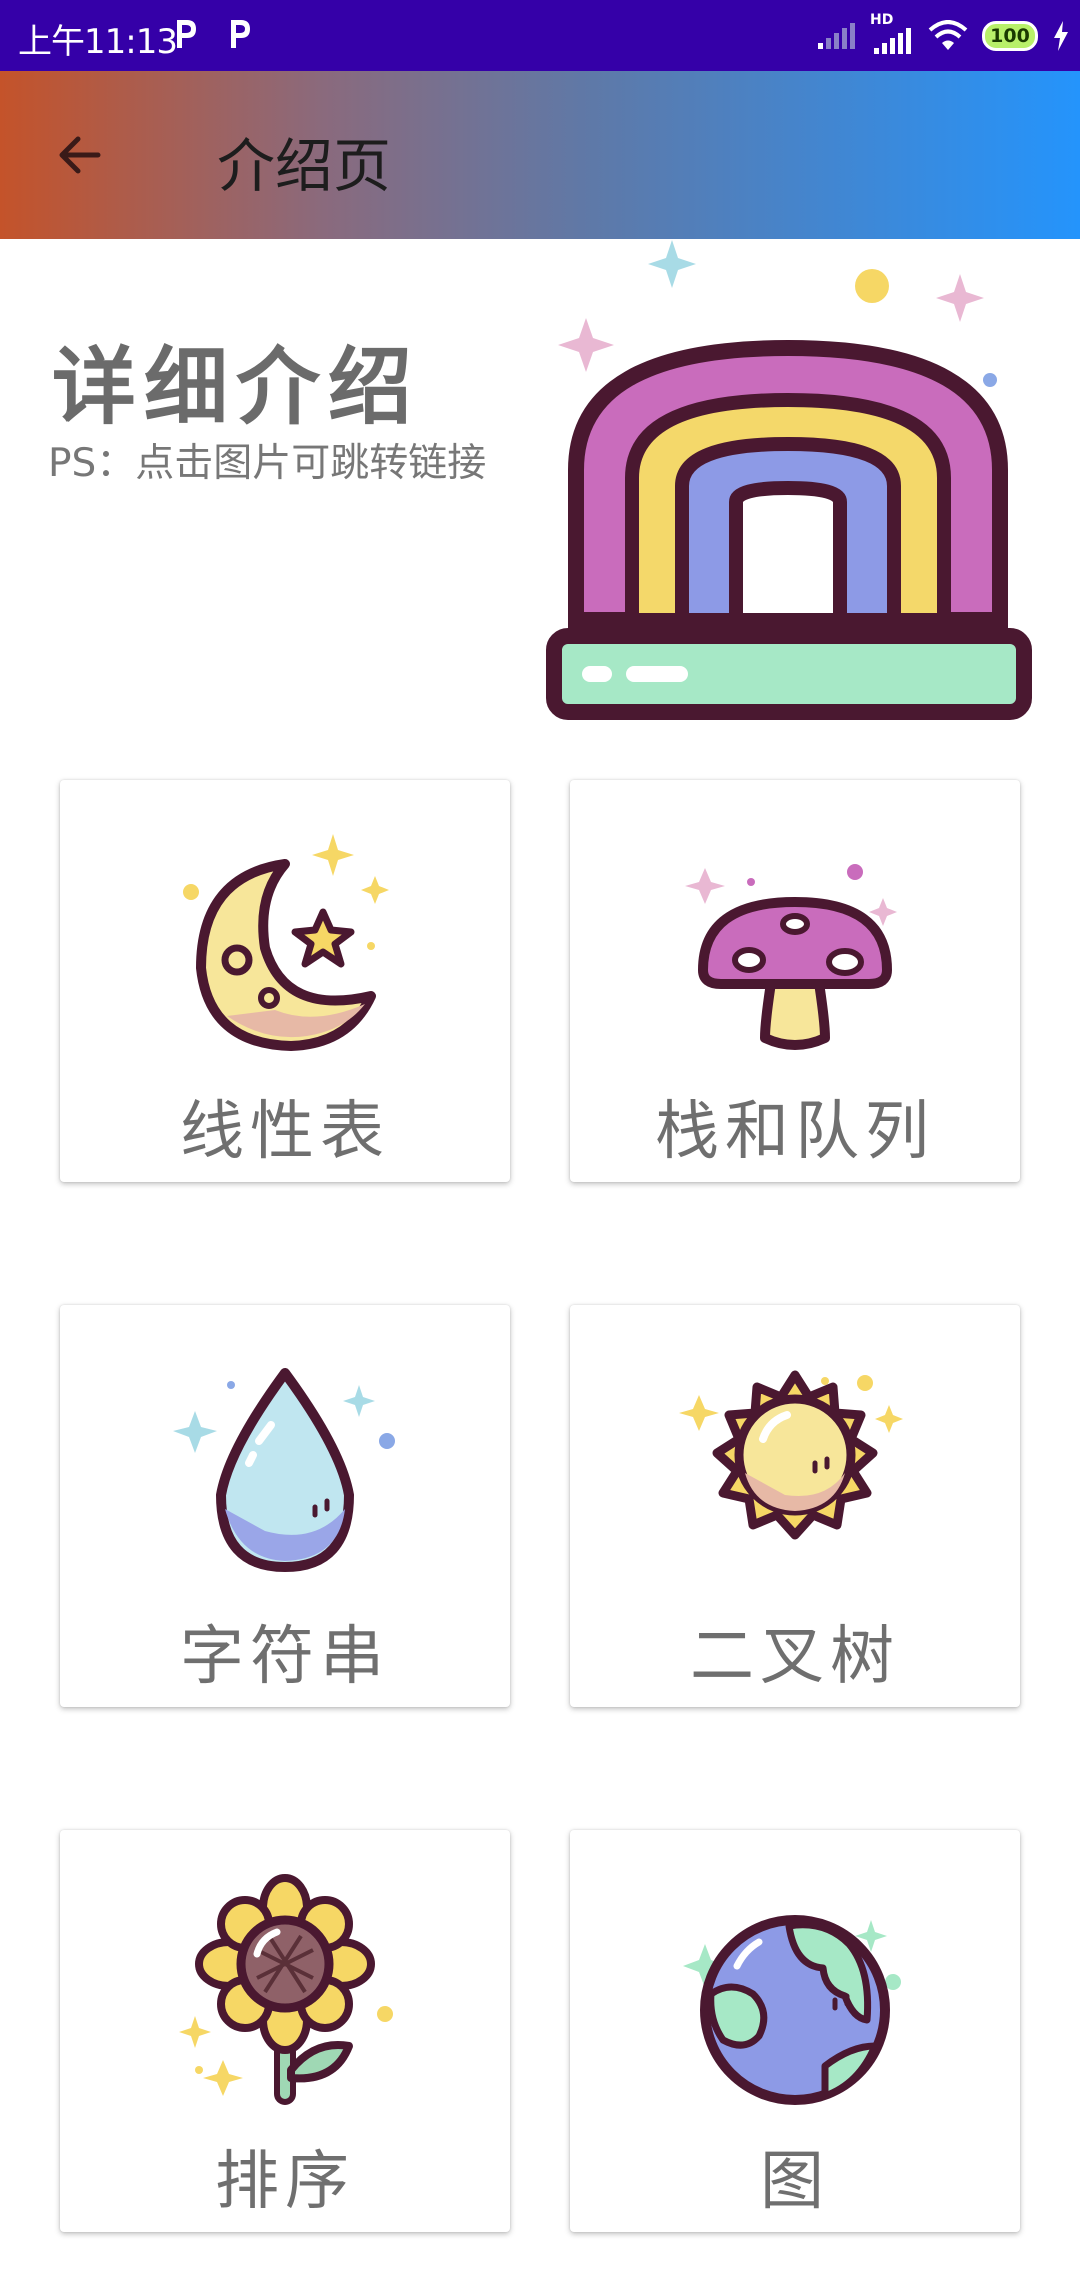 The width and height of the screenshot is (1080, 2295). Describe the element at coordinates (1010, 36) in the screenshot. I see `battery-indicator: 100` at that location.